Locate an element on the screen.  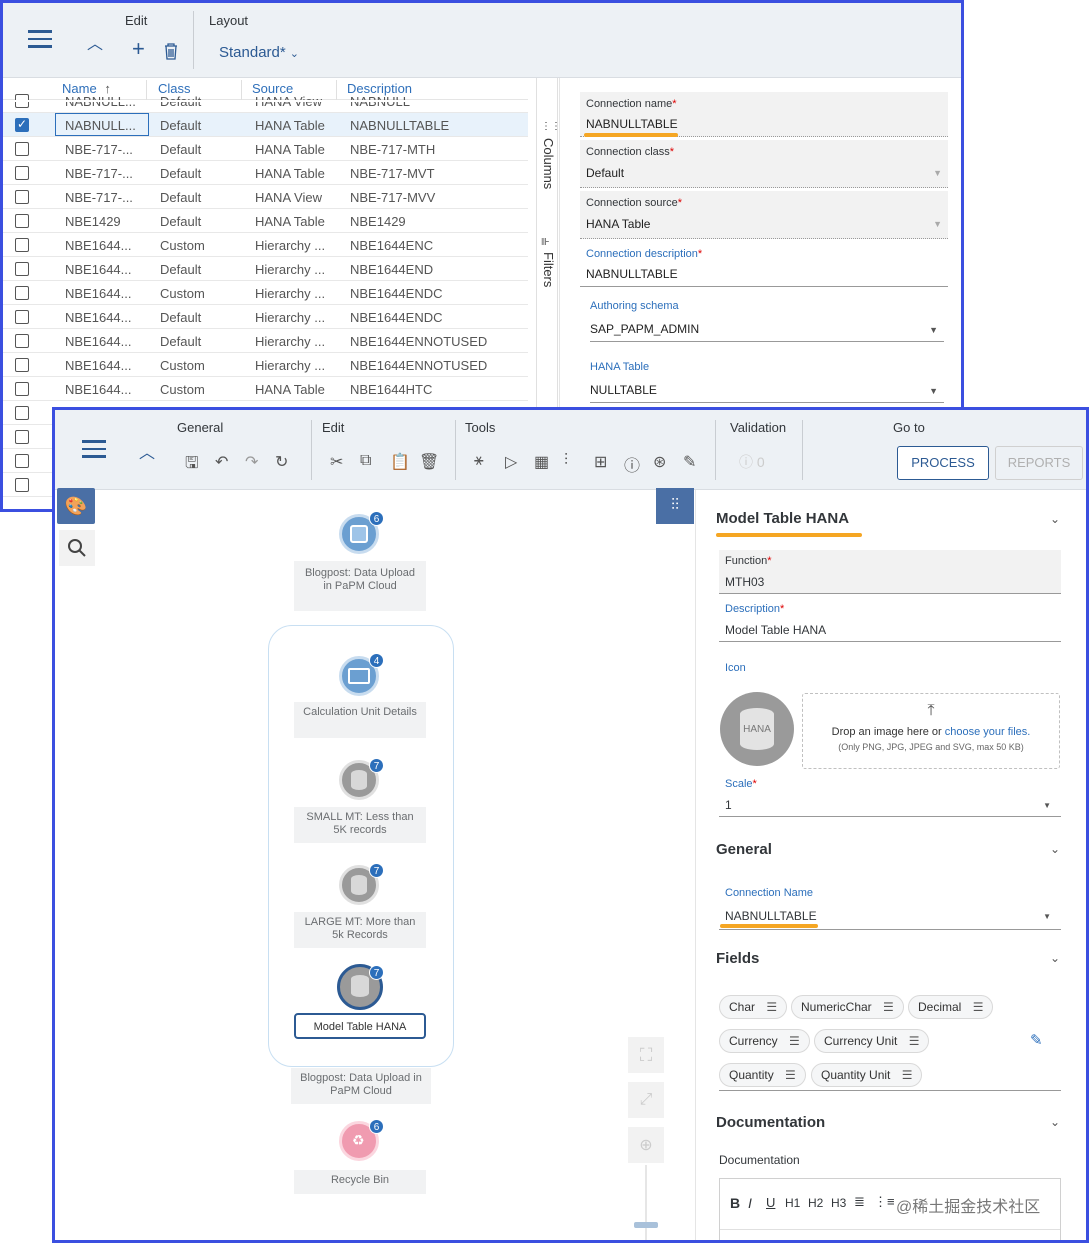
cut-icon: ✂ is located at coordinates (336, 462).